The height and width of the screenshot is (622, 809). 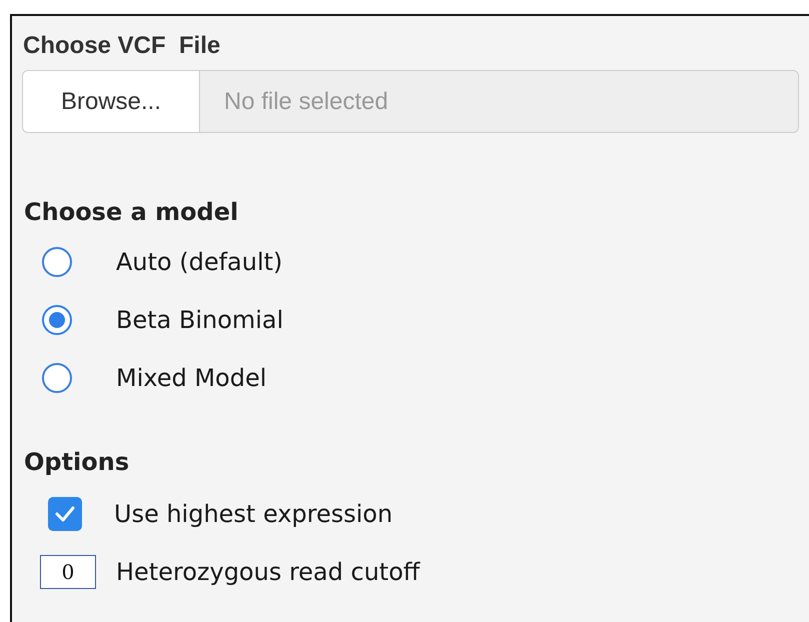 I want to click on section-heading: Choose a model, so click(x=131, y=212).